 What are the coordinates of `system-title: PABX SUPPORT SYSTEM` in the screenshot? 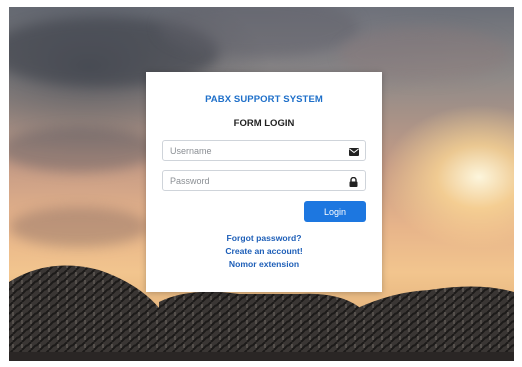 It's located at (264, 99).